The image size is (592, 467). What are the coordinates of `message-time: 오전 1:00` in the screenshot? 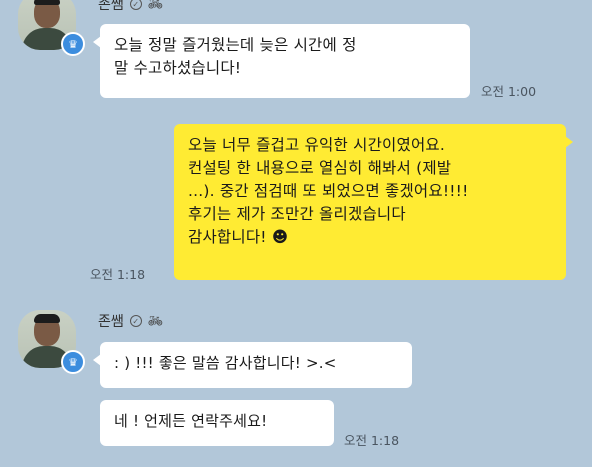 It's located at (509, 91).